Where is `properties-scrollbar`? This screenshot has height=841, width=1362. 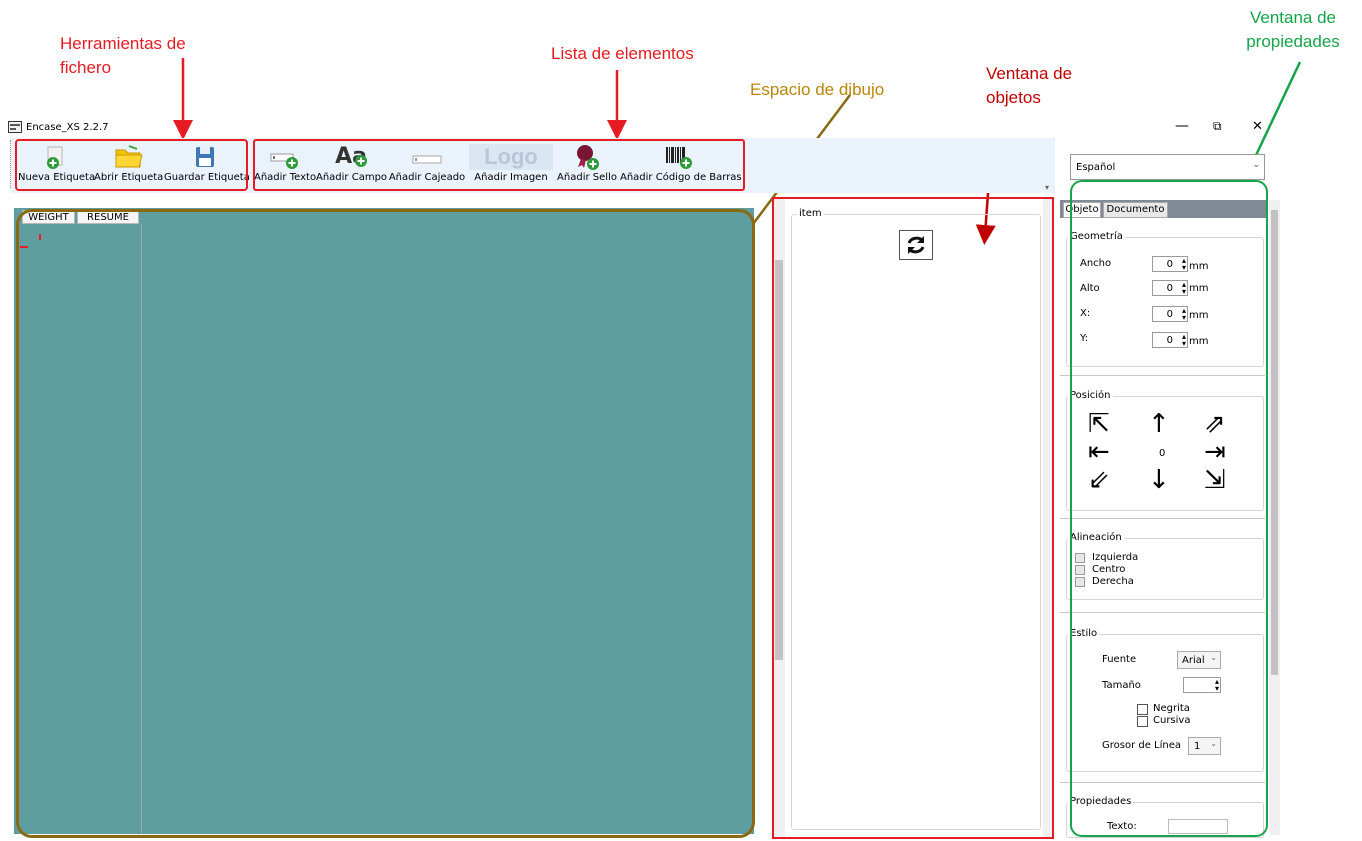
properties-scrollbar is located at coordinates (1274, 517).